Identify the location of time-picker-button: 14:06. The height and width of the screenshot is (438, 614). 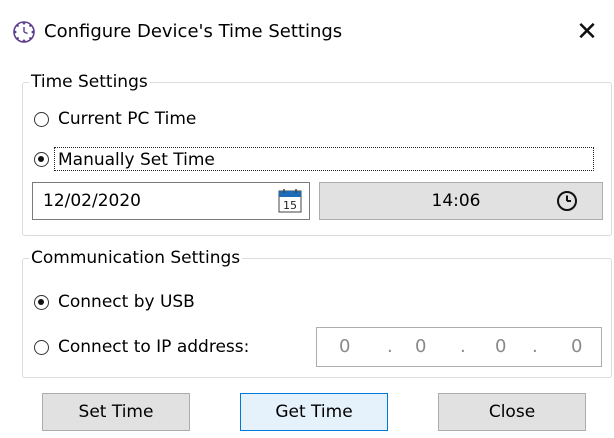
(461, 201).